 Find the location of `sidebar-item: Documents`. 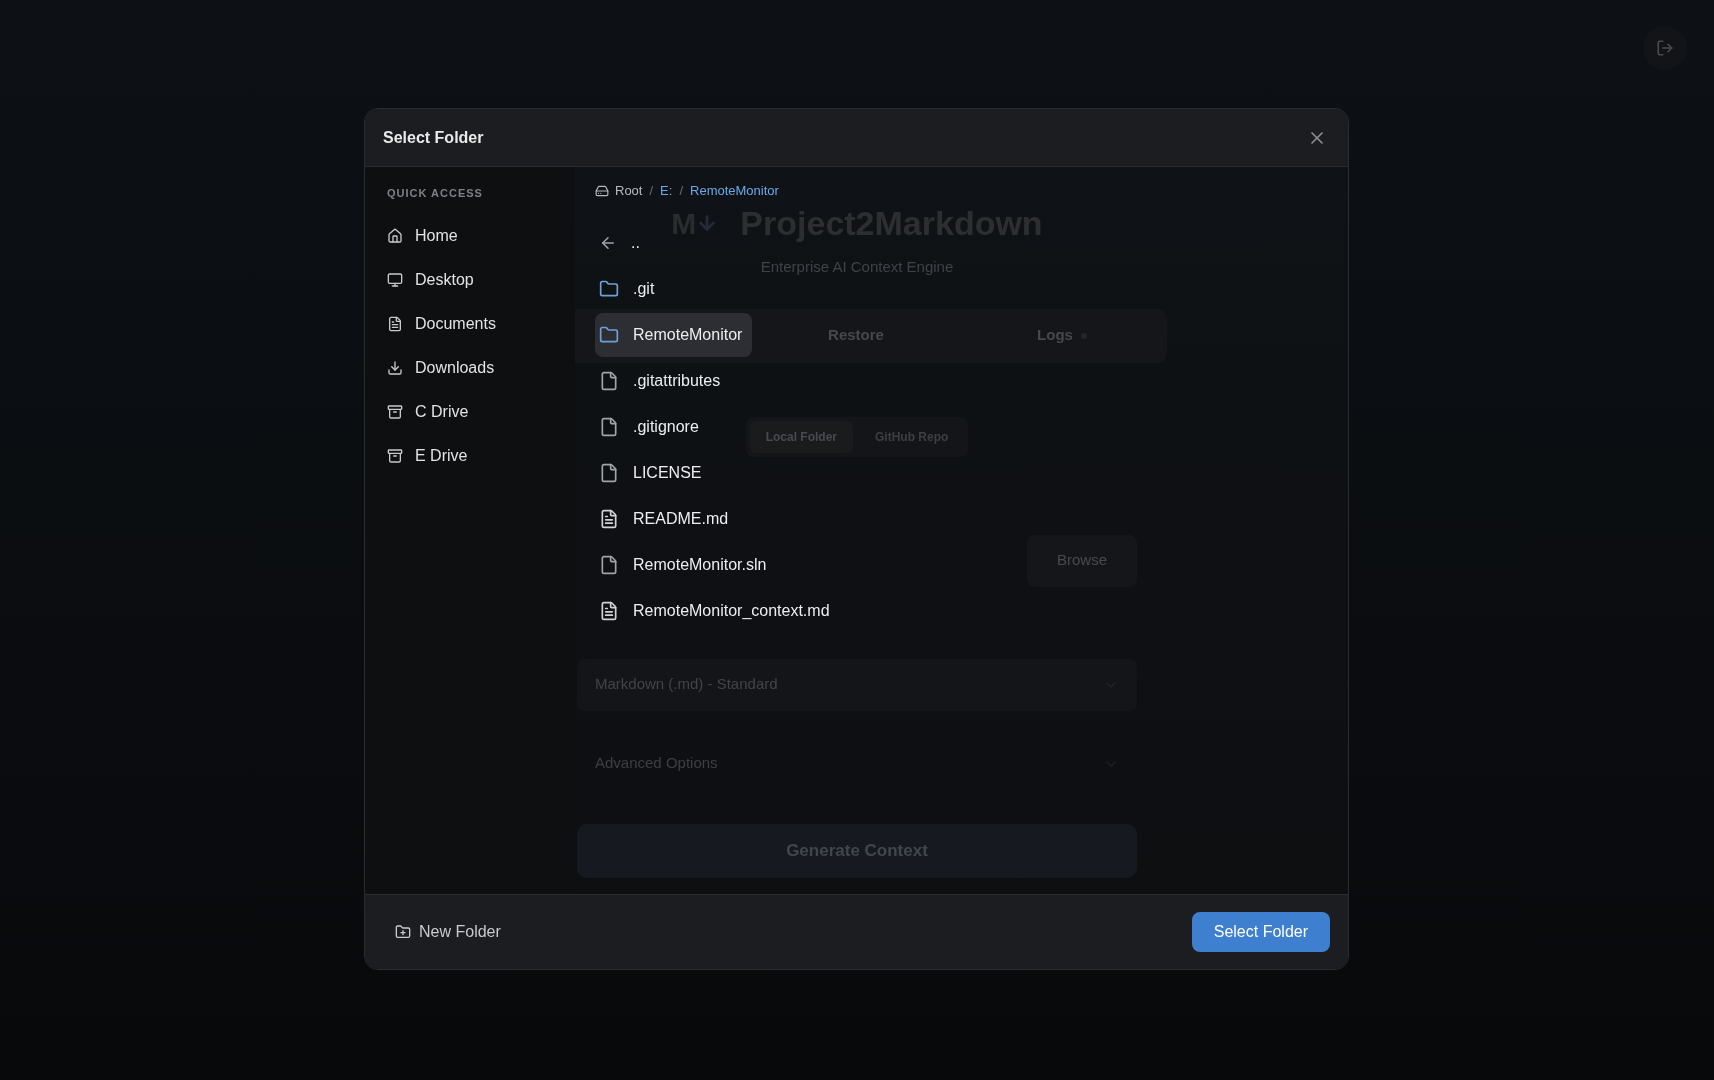

sidebar-item: Documents is located at coordinates (470, 323).